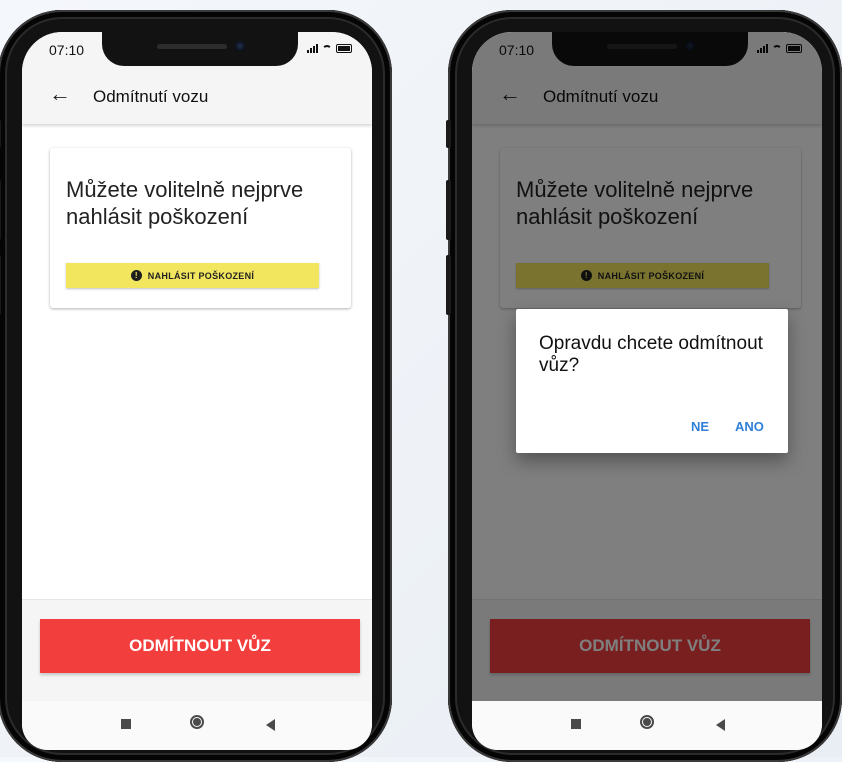 Image resolution: width=842 pixels, height=762 pixels. What do you see at coordinates (651, 354) in the screenshot?
I see `dialog-title: Opravdu chcete odmítnout vůz?` at bounding box center [651, 354].